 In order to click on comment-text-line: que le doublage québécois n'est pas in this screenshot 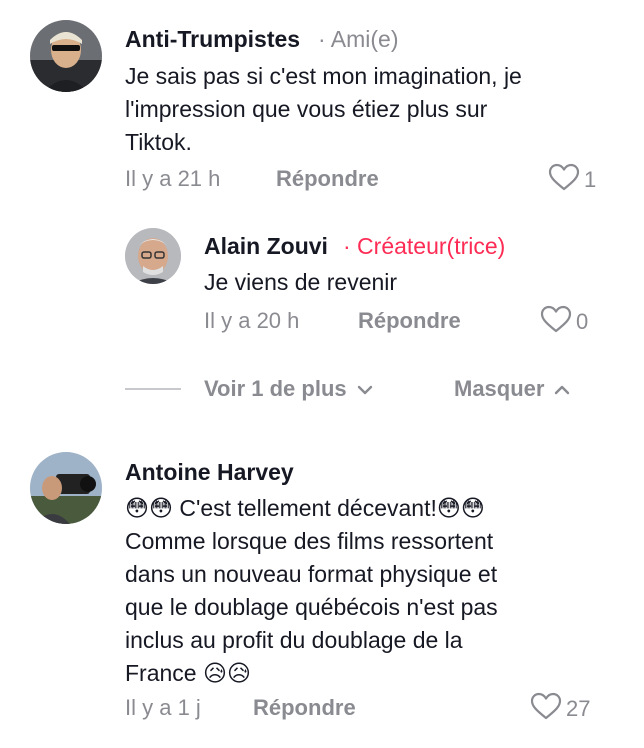, I will do `click(311, 607)`.